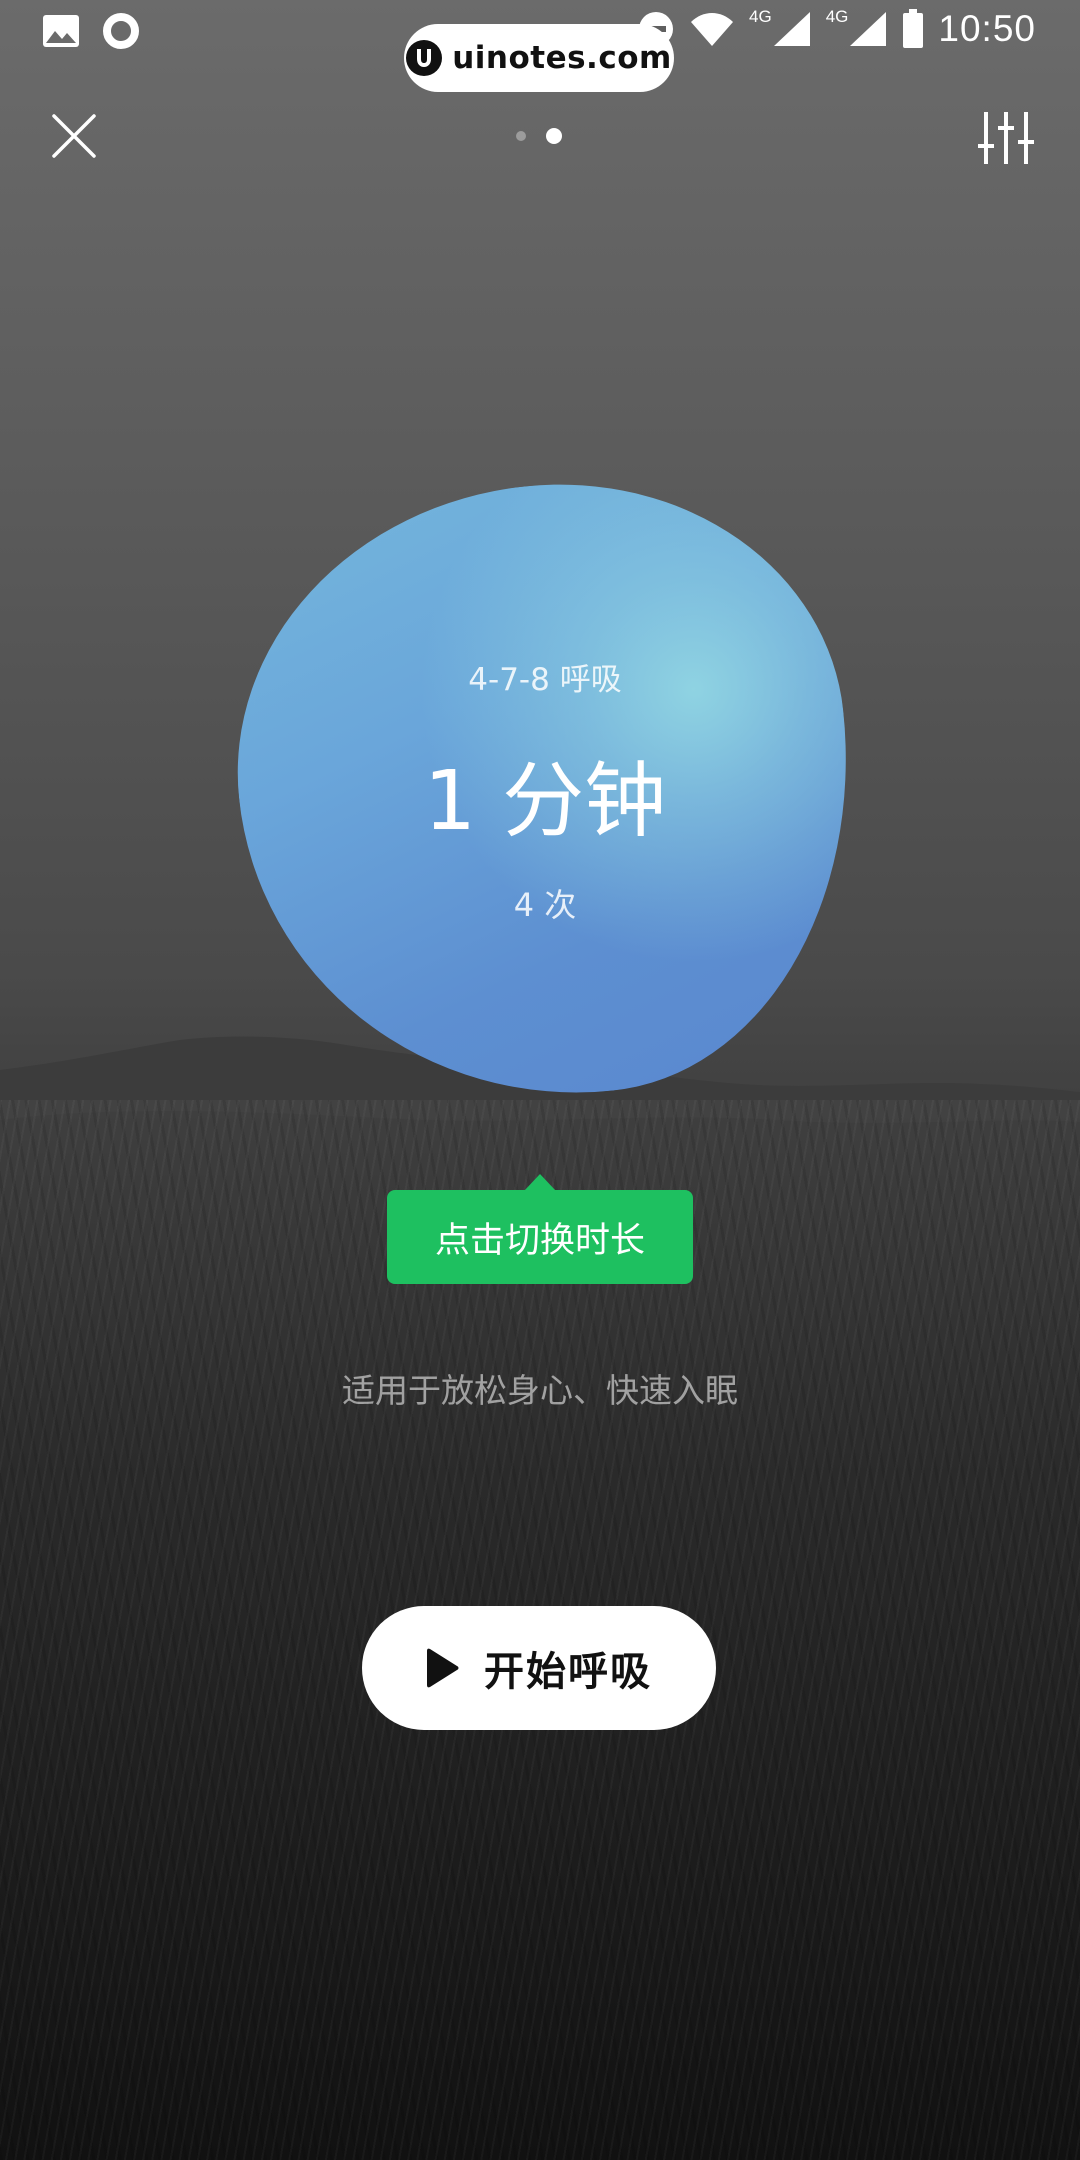 This screenshot has width=1080, height=2160. What do you see at coordinates (791, 29) in the screenshot?
I see `signal-icon` at bounding box center [791, 29].